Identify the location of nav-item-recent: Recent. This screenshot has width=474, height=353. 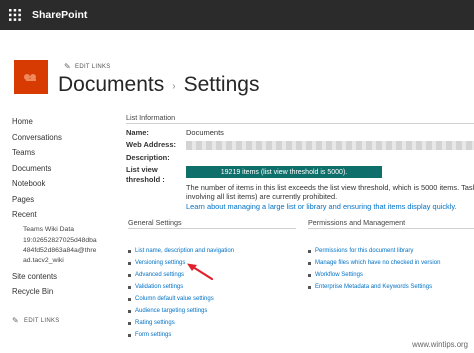
(24, 214).